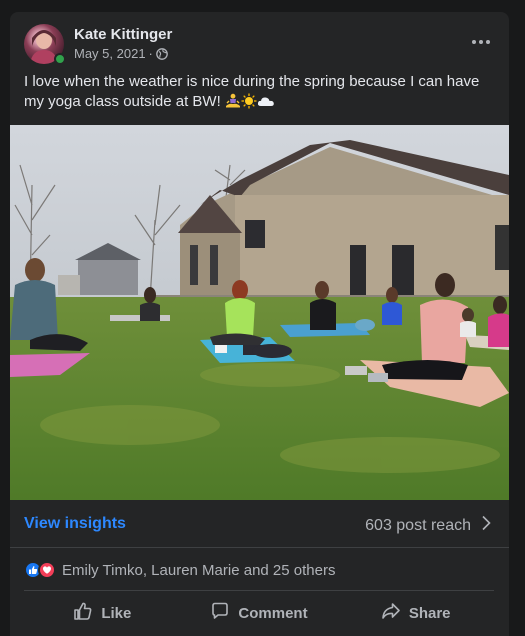 This screenshot has height=636, width=525. I want to click on like-button: Like, so click(102, 613).